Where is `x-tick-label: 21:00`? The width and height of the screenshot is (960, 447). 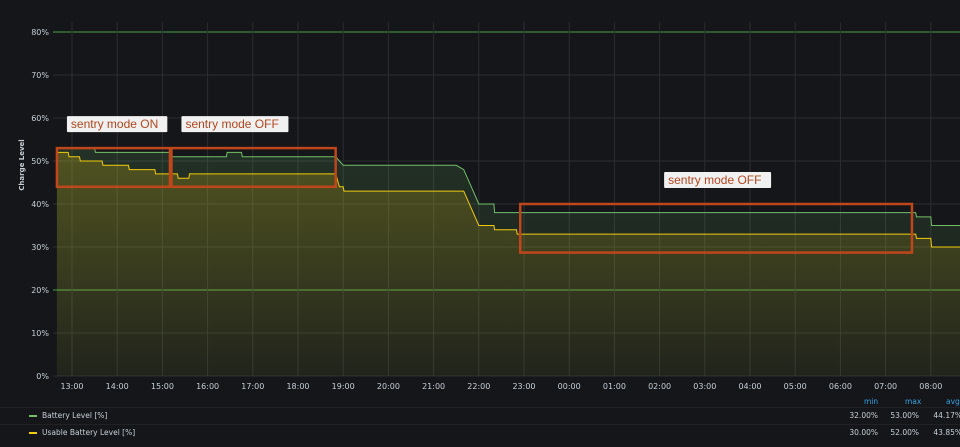
x-tick-label: 21:00 is located at coordinates (433, 386).